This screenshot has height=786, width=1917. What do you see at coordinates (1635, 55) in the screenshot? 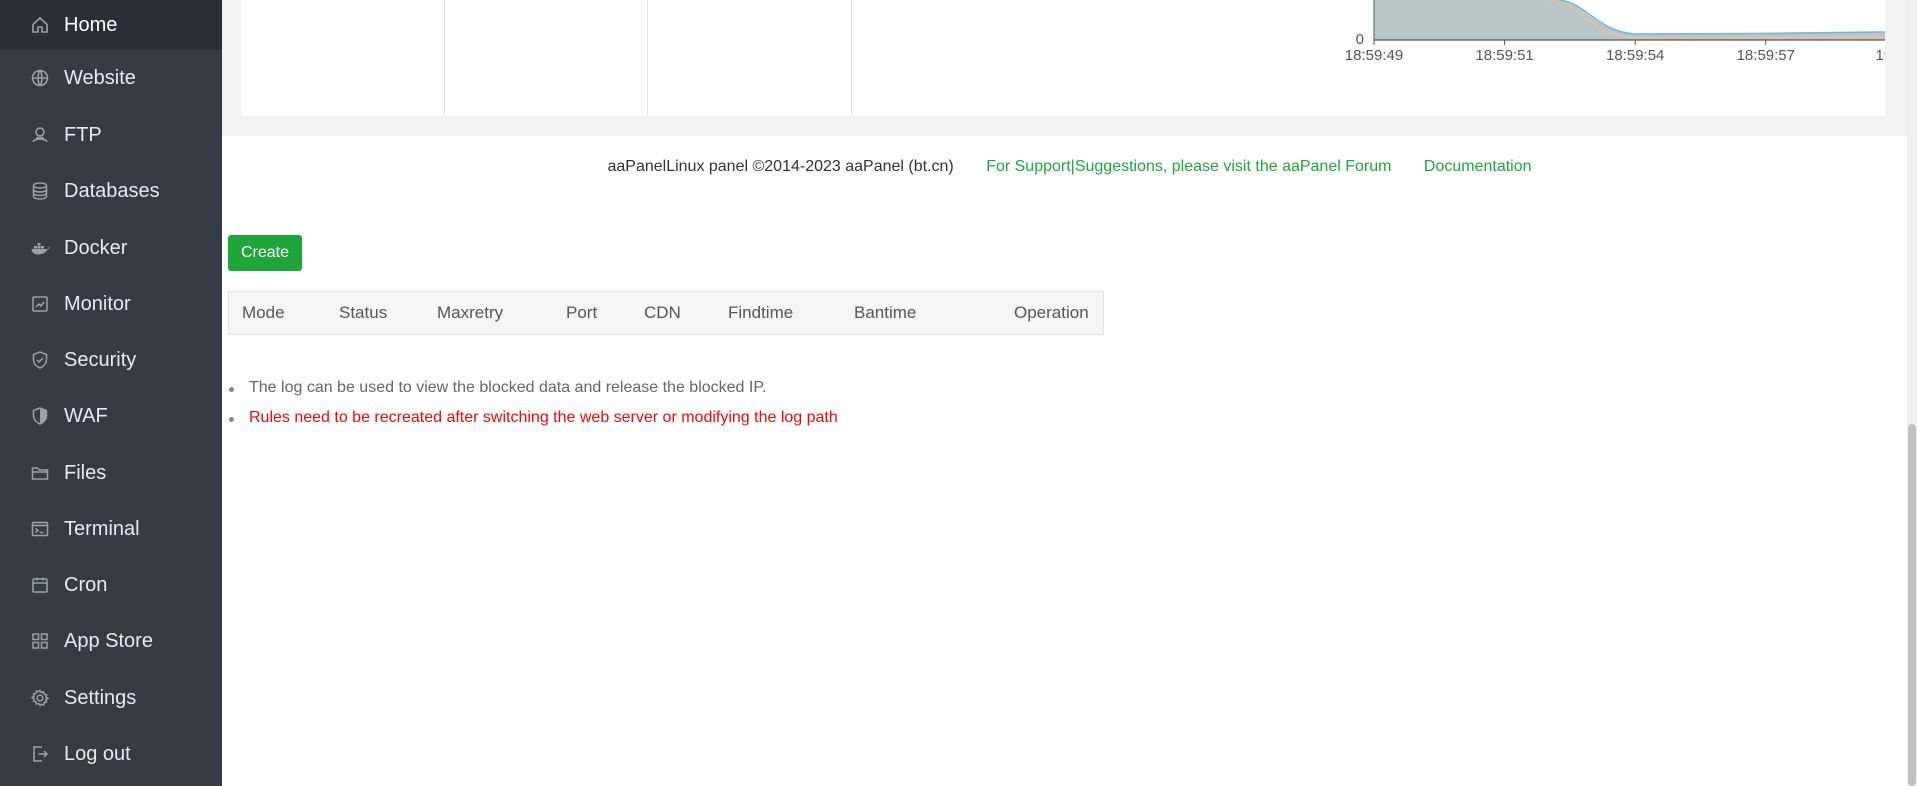
I see `chart-x-tick-label: 18:59:54` at bounding box center [1635, 55].